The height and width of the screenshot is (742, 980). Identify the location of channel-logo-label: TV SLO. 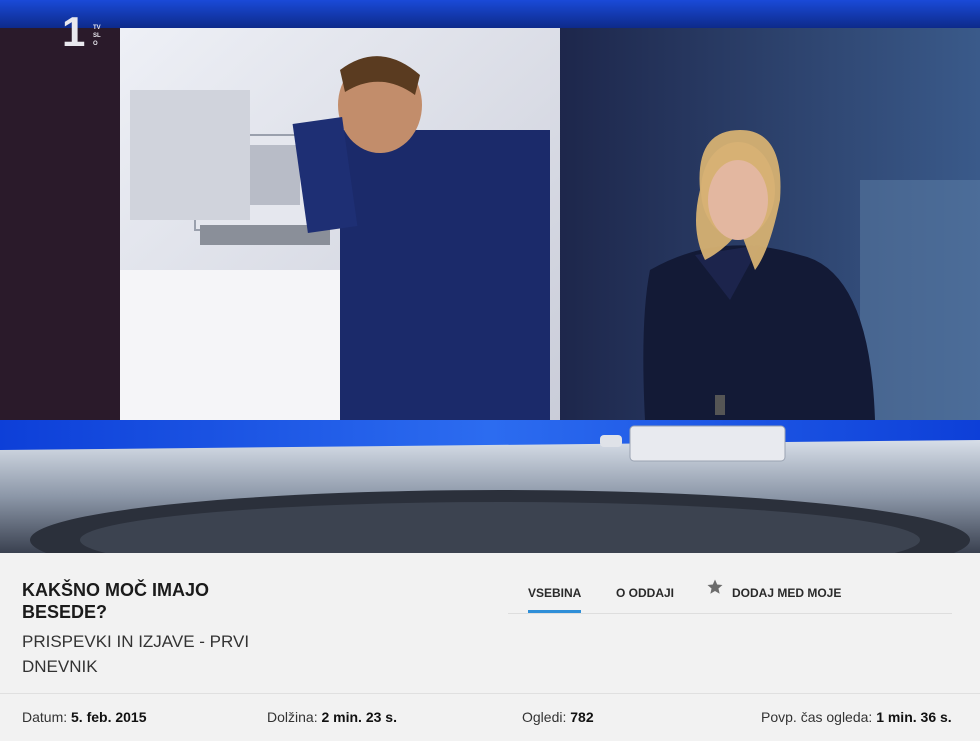
(97, 36).